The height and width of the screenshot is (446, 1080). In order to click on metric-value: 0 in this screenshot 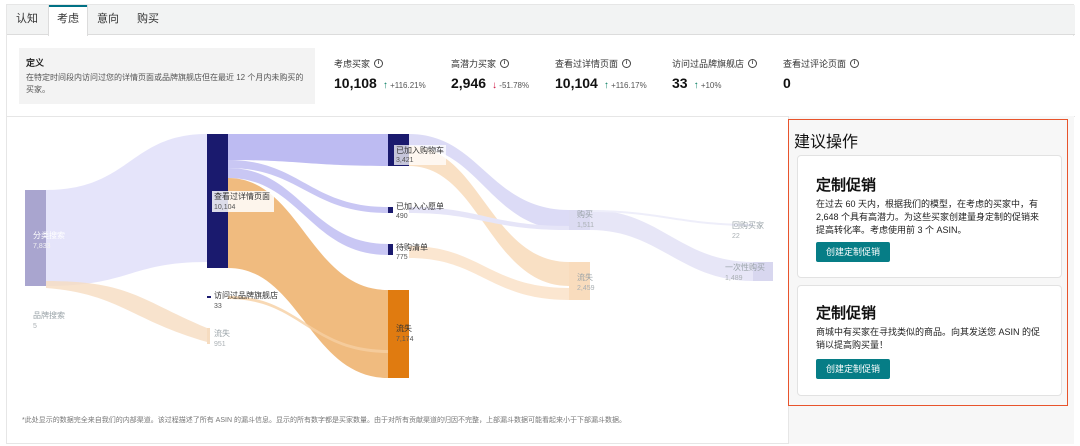, I will do `click(787, 83)`.